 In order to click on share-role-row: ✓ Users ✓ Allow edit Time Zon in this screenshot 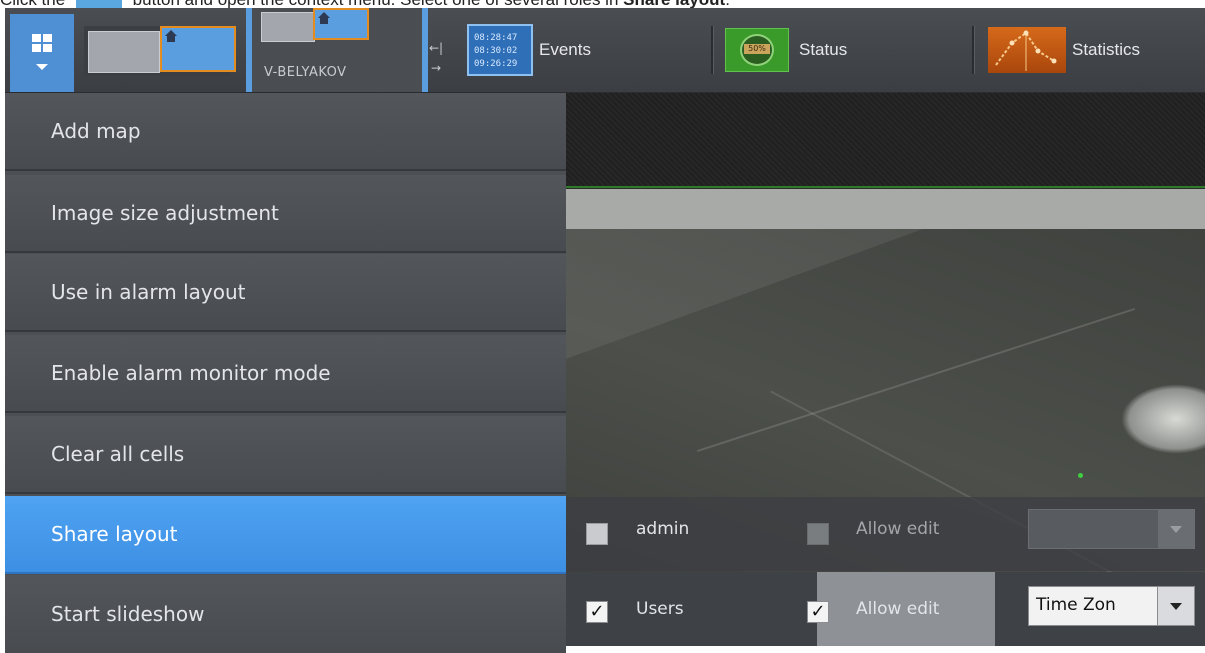, I will do `click(885, 609)`.